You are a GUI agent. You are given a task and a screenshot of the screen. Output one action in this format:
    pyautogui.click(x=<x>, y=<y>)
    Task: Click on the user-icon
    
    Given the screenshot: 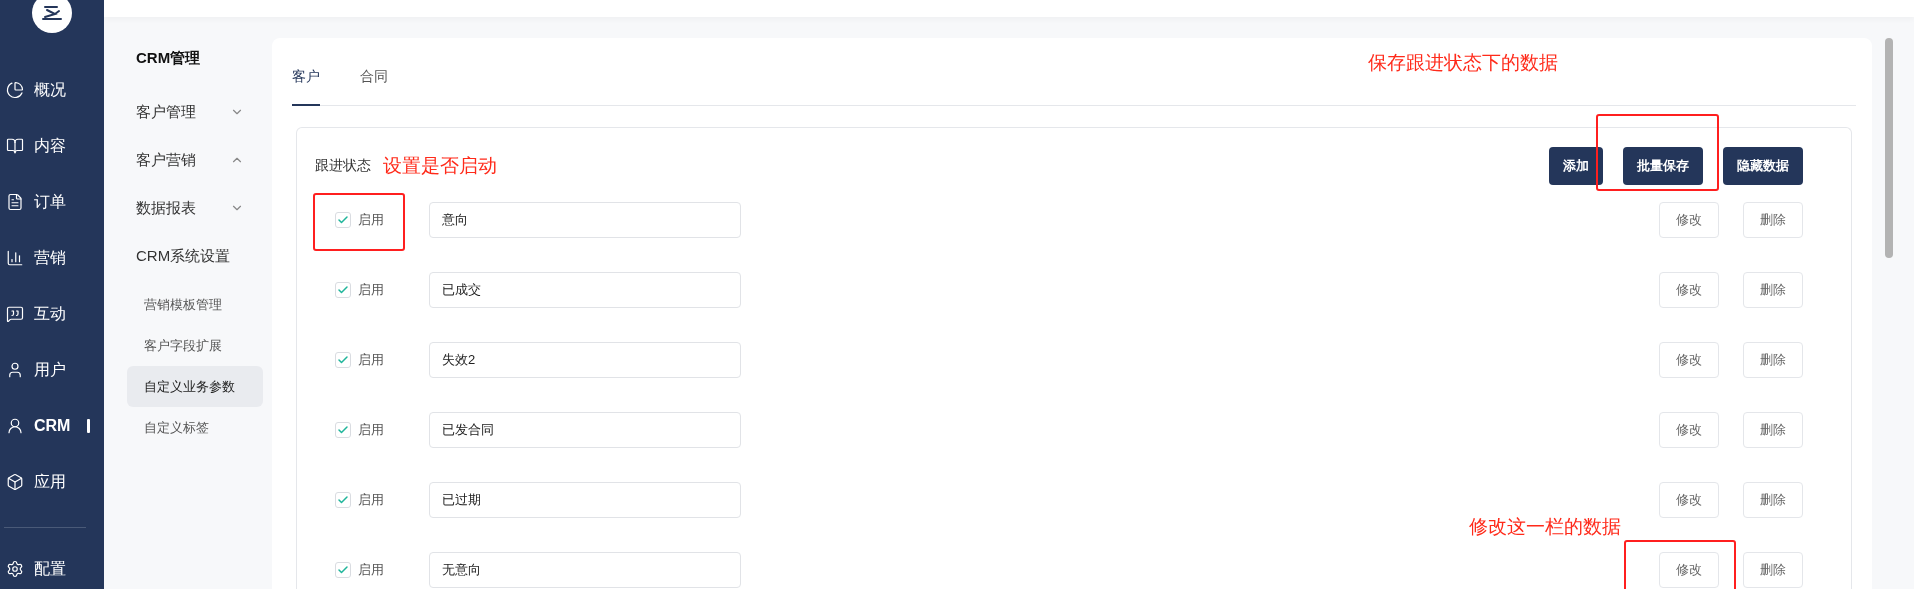 What is the action you would take?
    pyautogui.click(x=15, y=370)
    